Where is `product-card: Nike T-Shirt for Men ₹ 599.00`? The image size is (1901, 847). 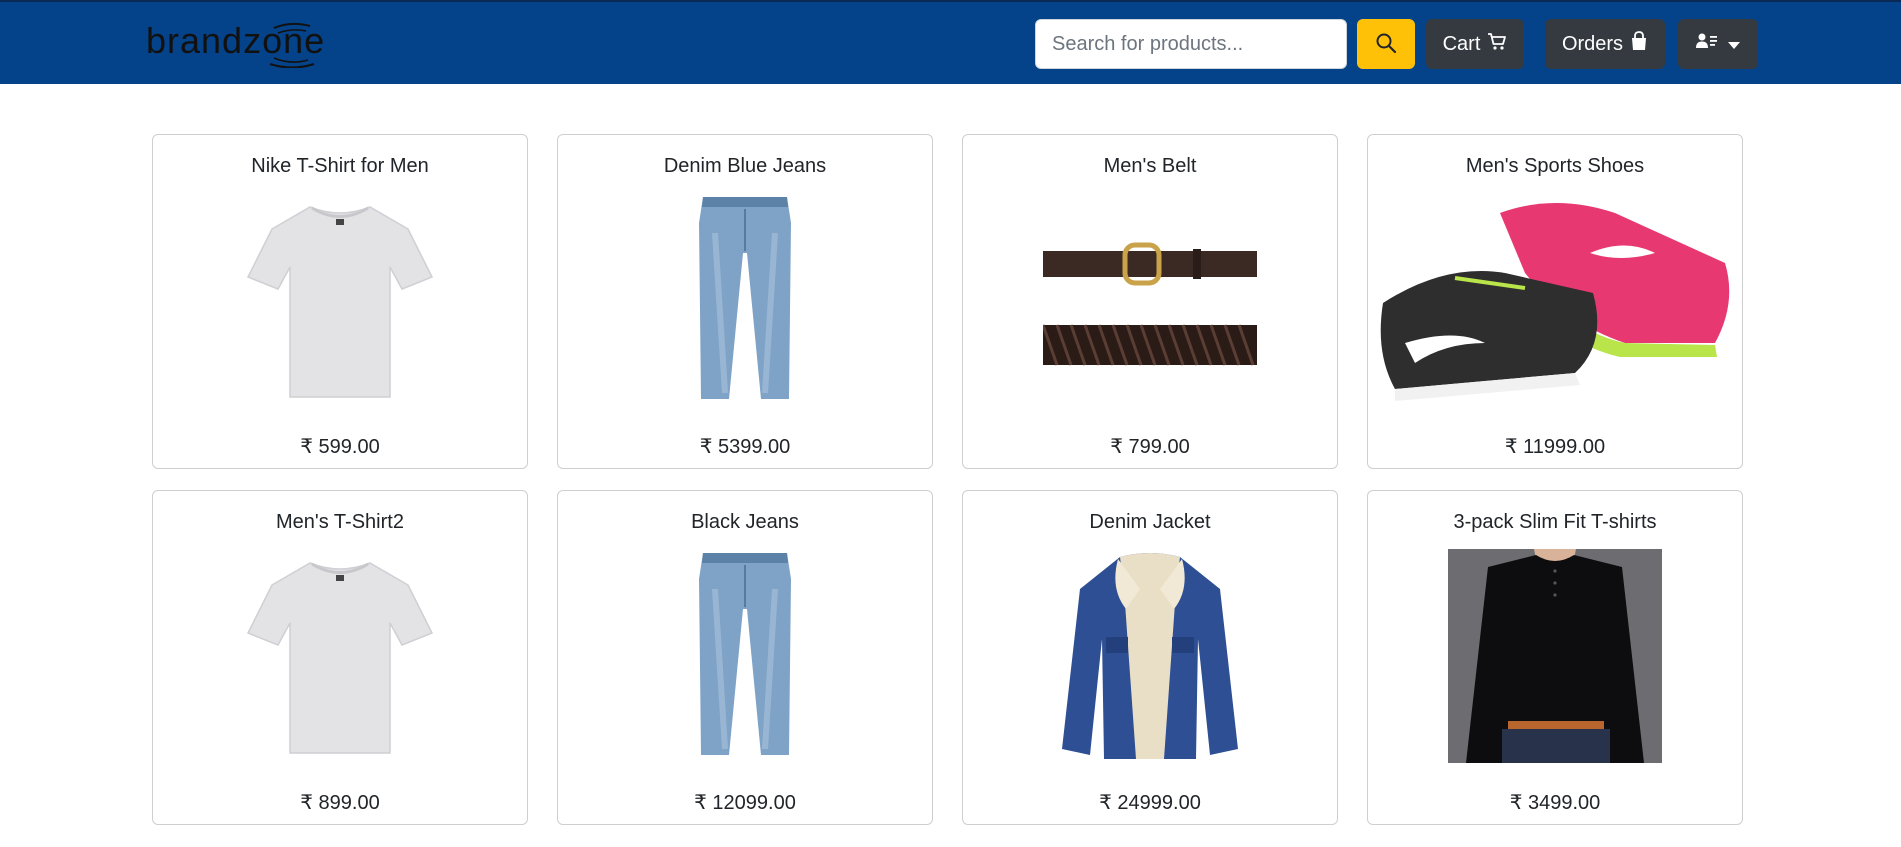 product-card: Nike T-Shirt for Men ₹ 599.00 is located at coordinates (340, 301).